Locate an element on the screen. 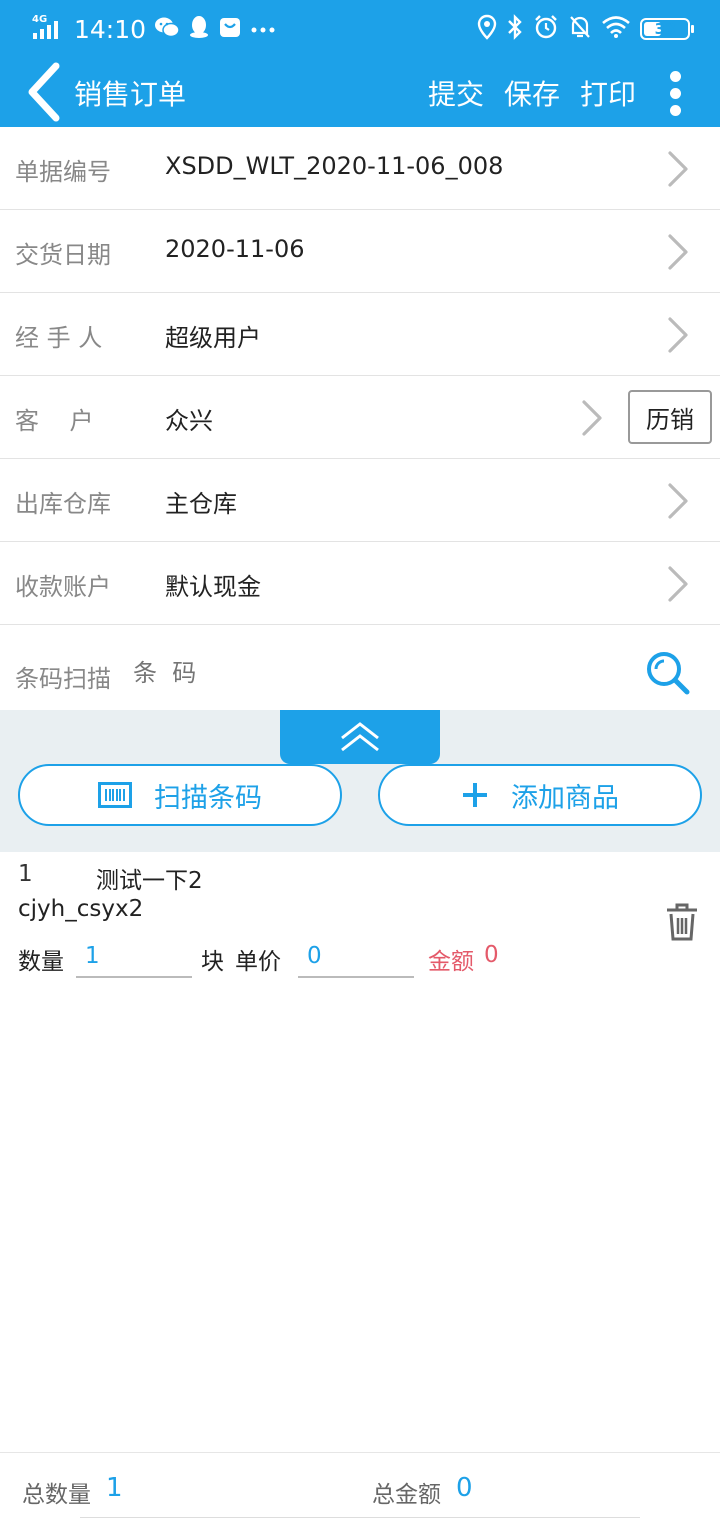 This screenshot has height=1520, width=720. bluetooth-icon is located at coordinates (515, 29).